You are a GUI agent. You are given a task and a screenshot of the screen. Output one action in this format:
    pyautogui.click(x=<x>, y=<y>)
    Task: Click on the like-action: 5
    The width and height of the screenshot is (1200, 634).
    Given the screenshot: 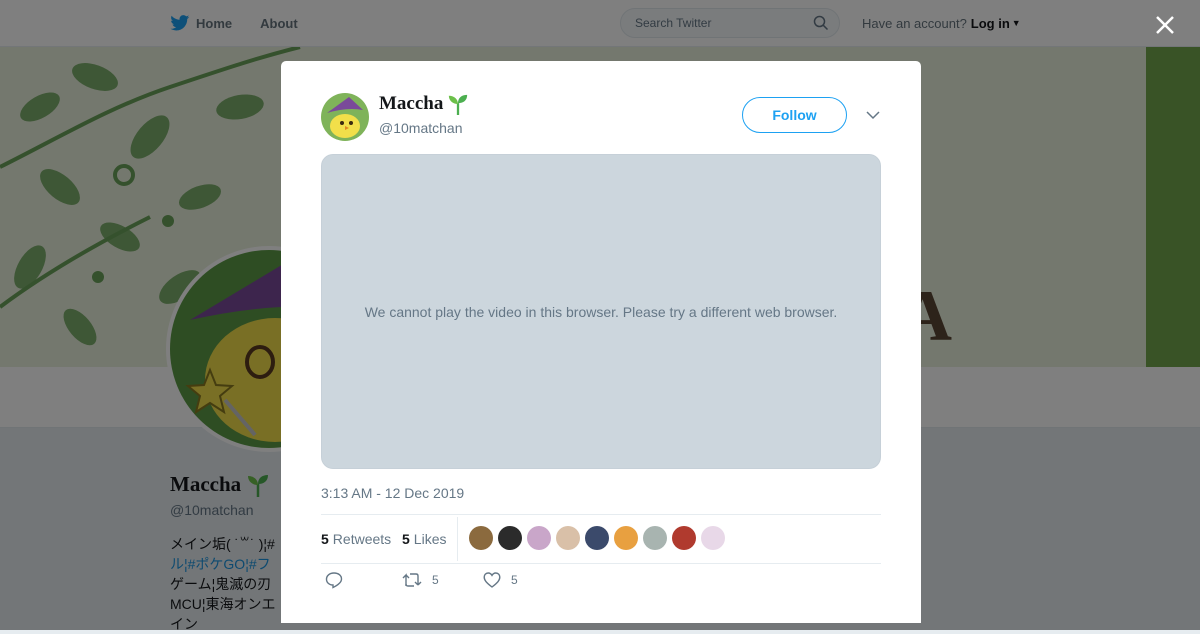 What is the action you would take?
    pyautogui.click(x=500, y=580)
    